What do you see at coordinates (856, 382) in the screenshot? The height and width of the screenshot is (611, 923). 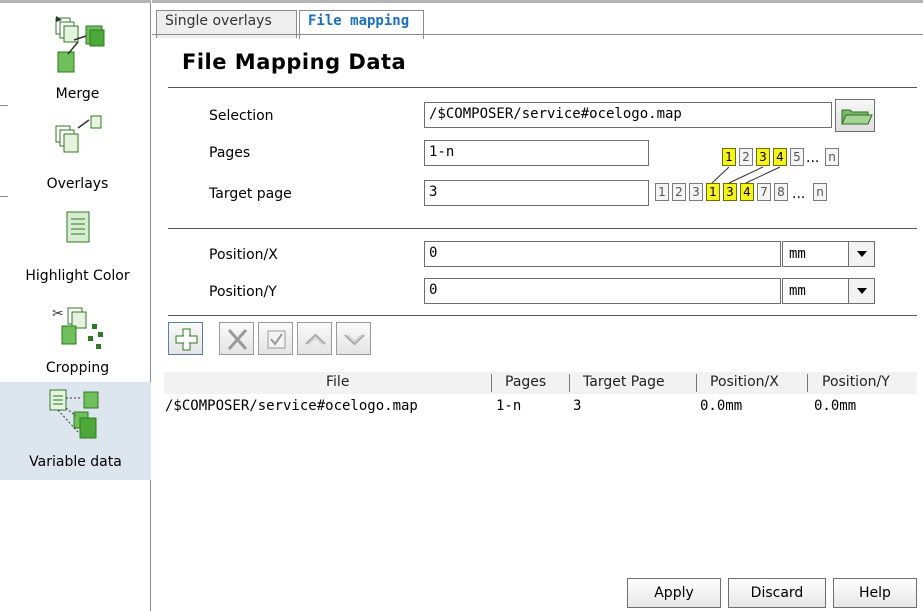 I see `column-header-position-y: Position/Y` at bounding box center [856, 382].